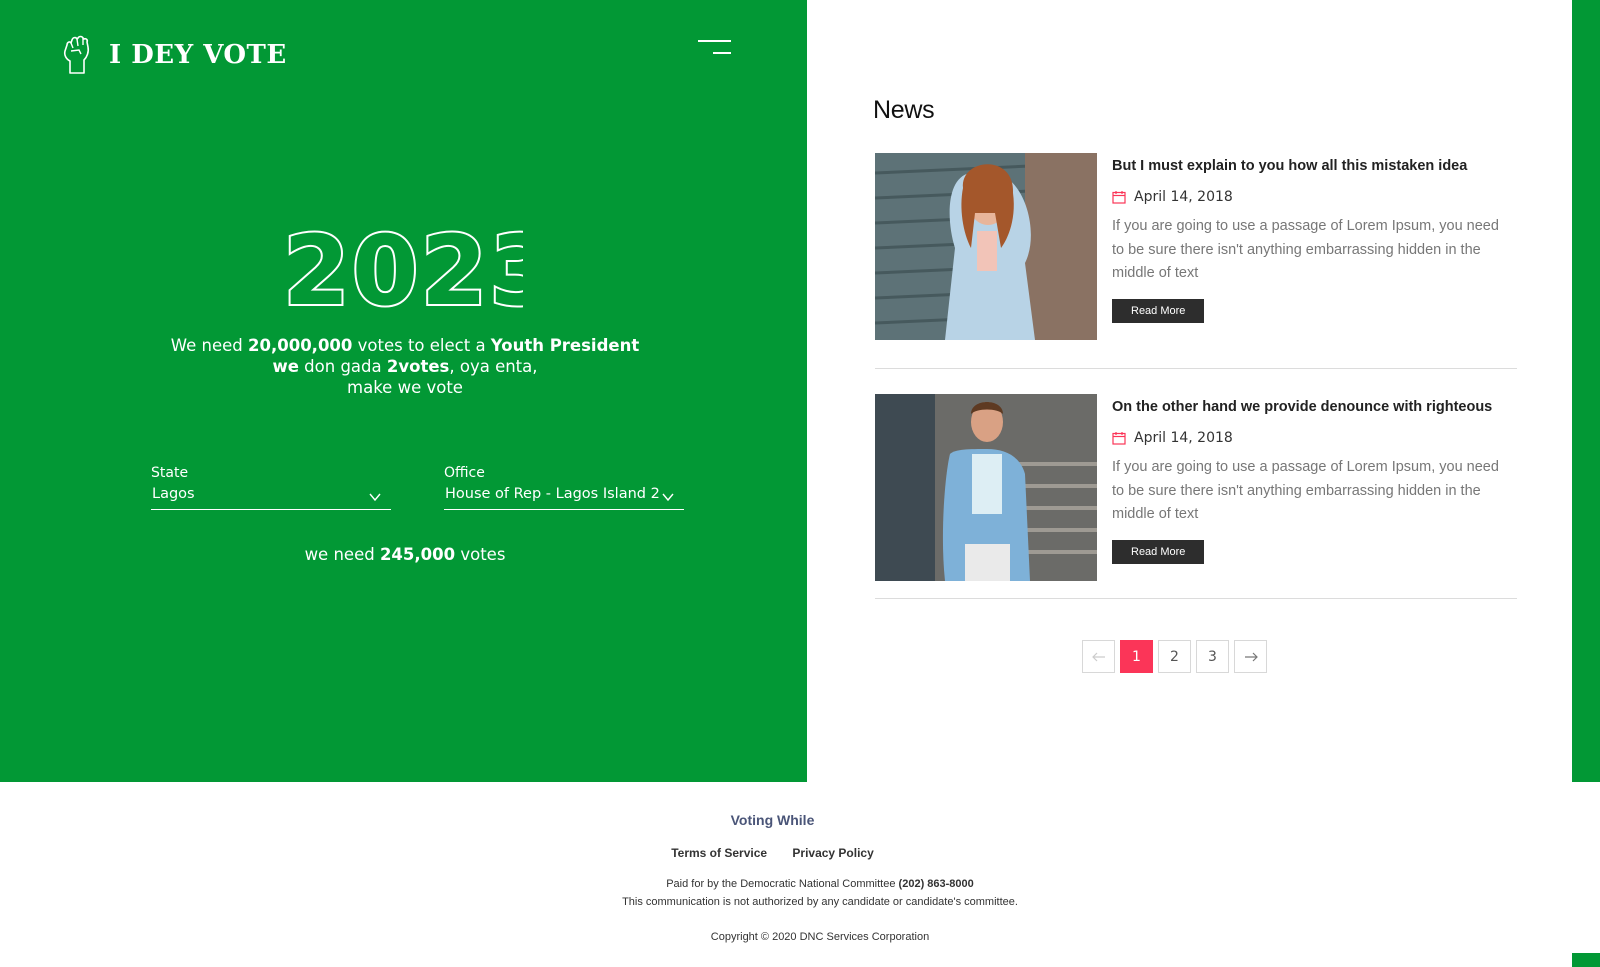 This screenshot has width=1600, height=967. I want to click on votes-needed: we need 245,000 votes, so click(405, 554).